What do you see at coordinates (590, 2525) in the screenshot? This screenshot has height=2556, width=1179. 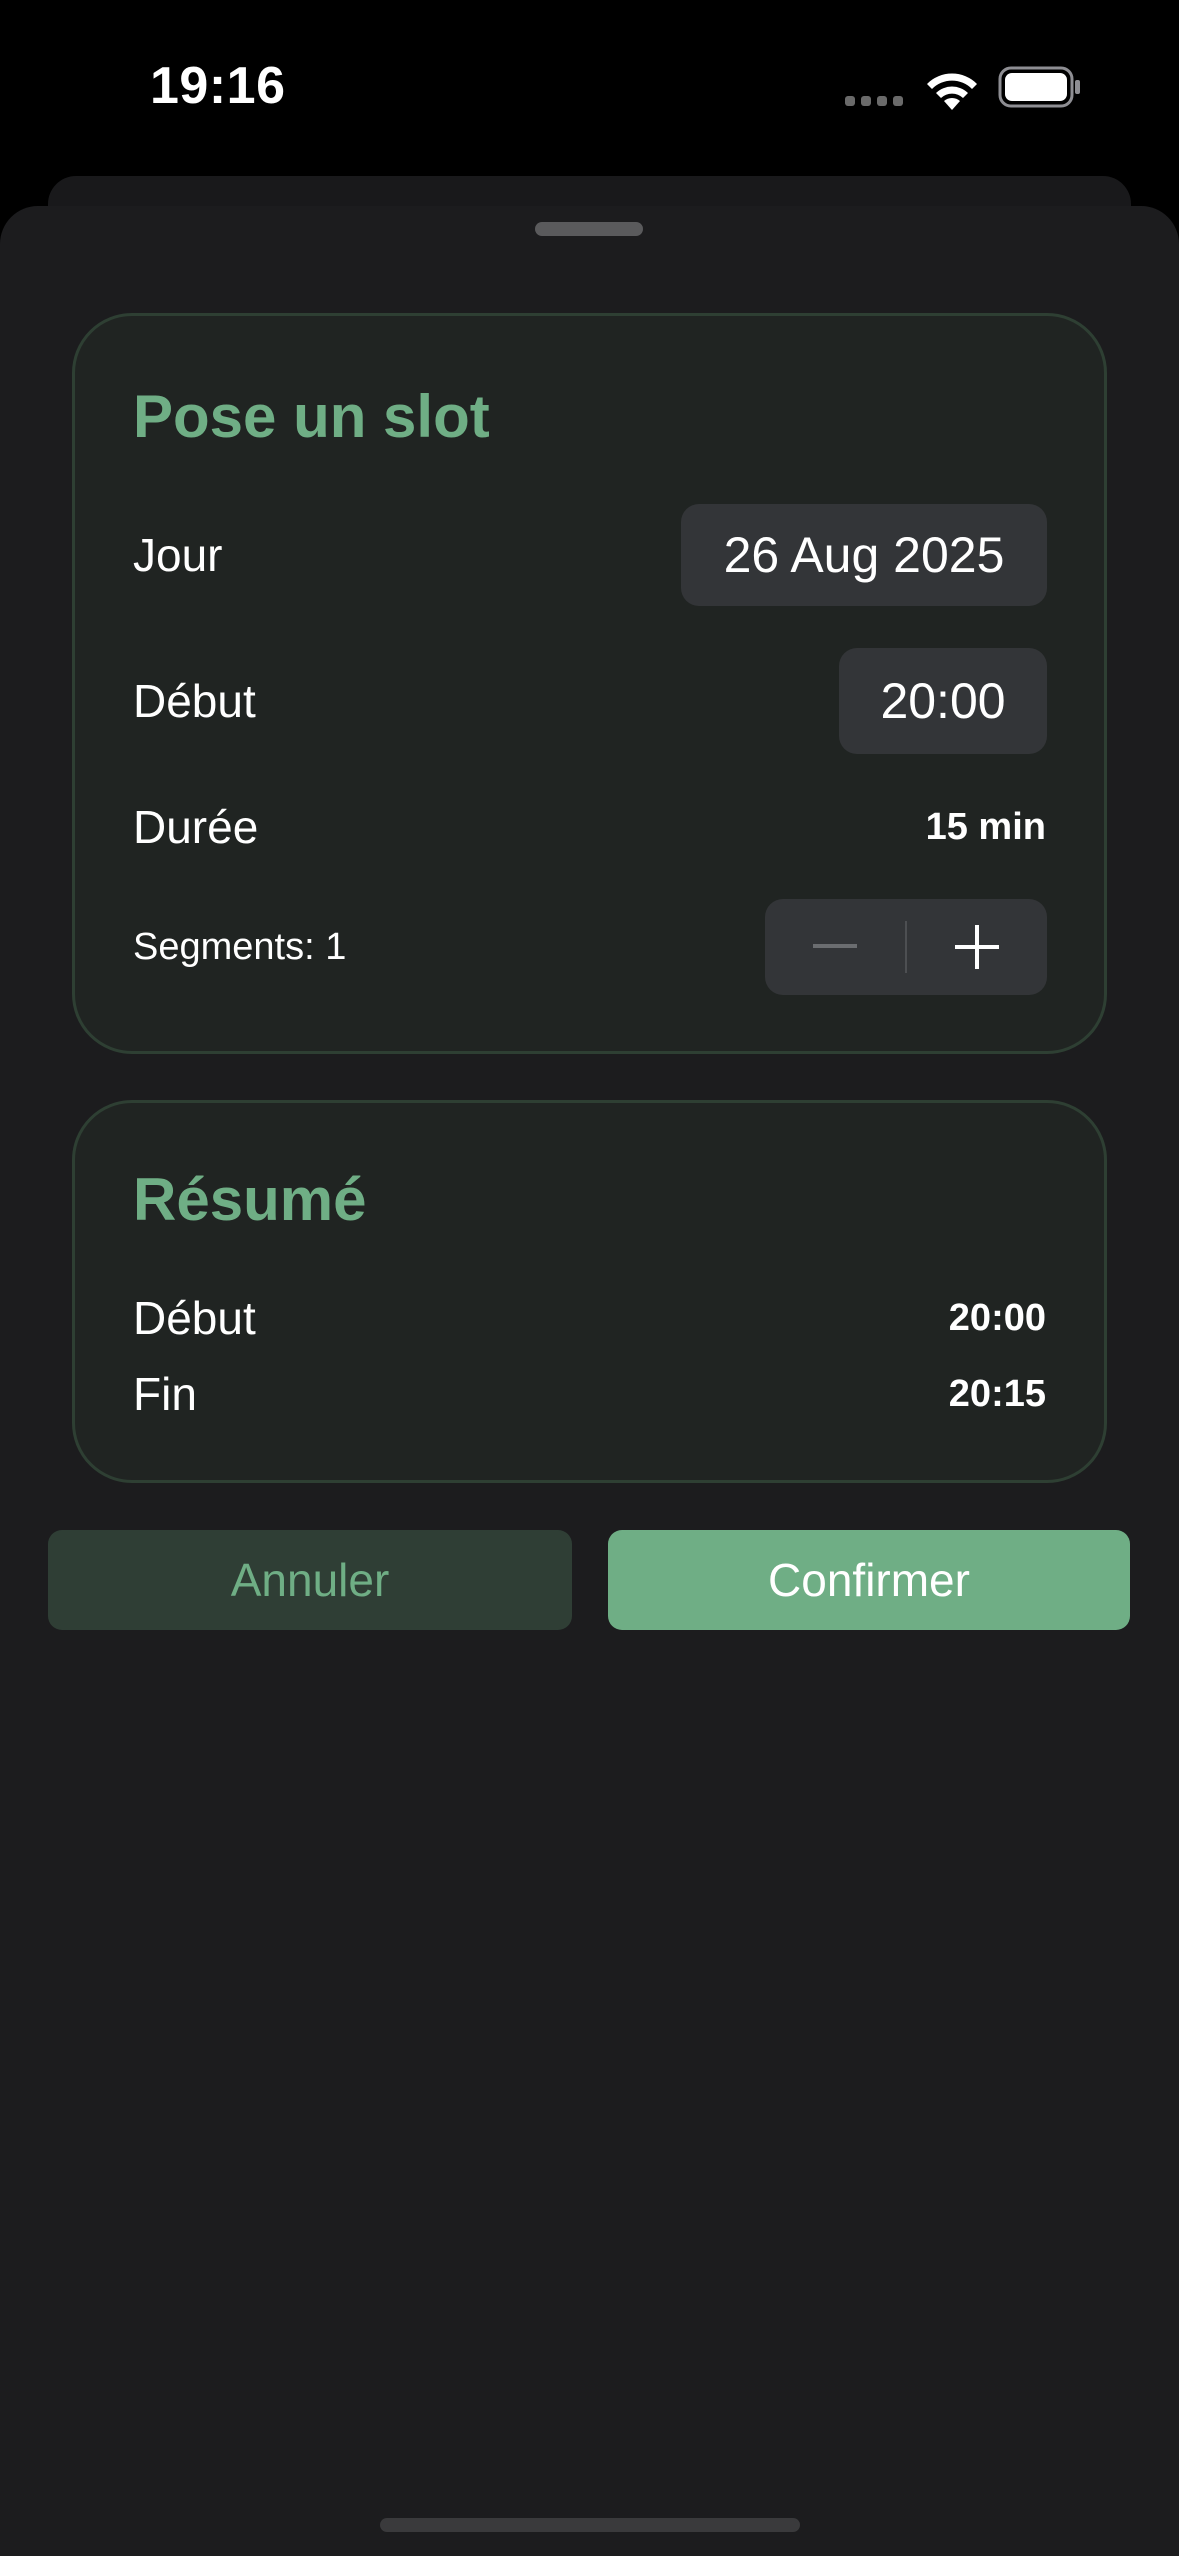 I see `home-indicator` at bounding box center [590, 2525].